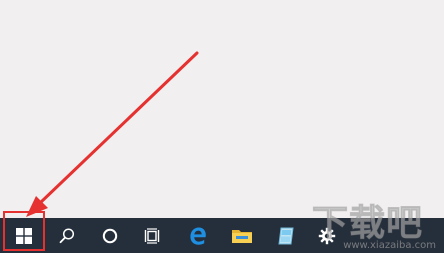 The width and height of the screenshot is (444, 253). I want to click on taskbar, so click(222, 235).